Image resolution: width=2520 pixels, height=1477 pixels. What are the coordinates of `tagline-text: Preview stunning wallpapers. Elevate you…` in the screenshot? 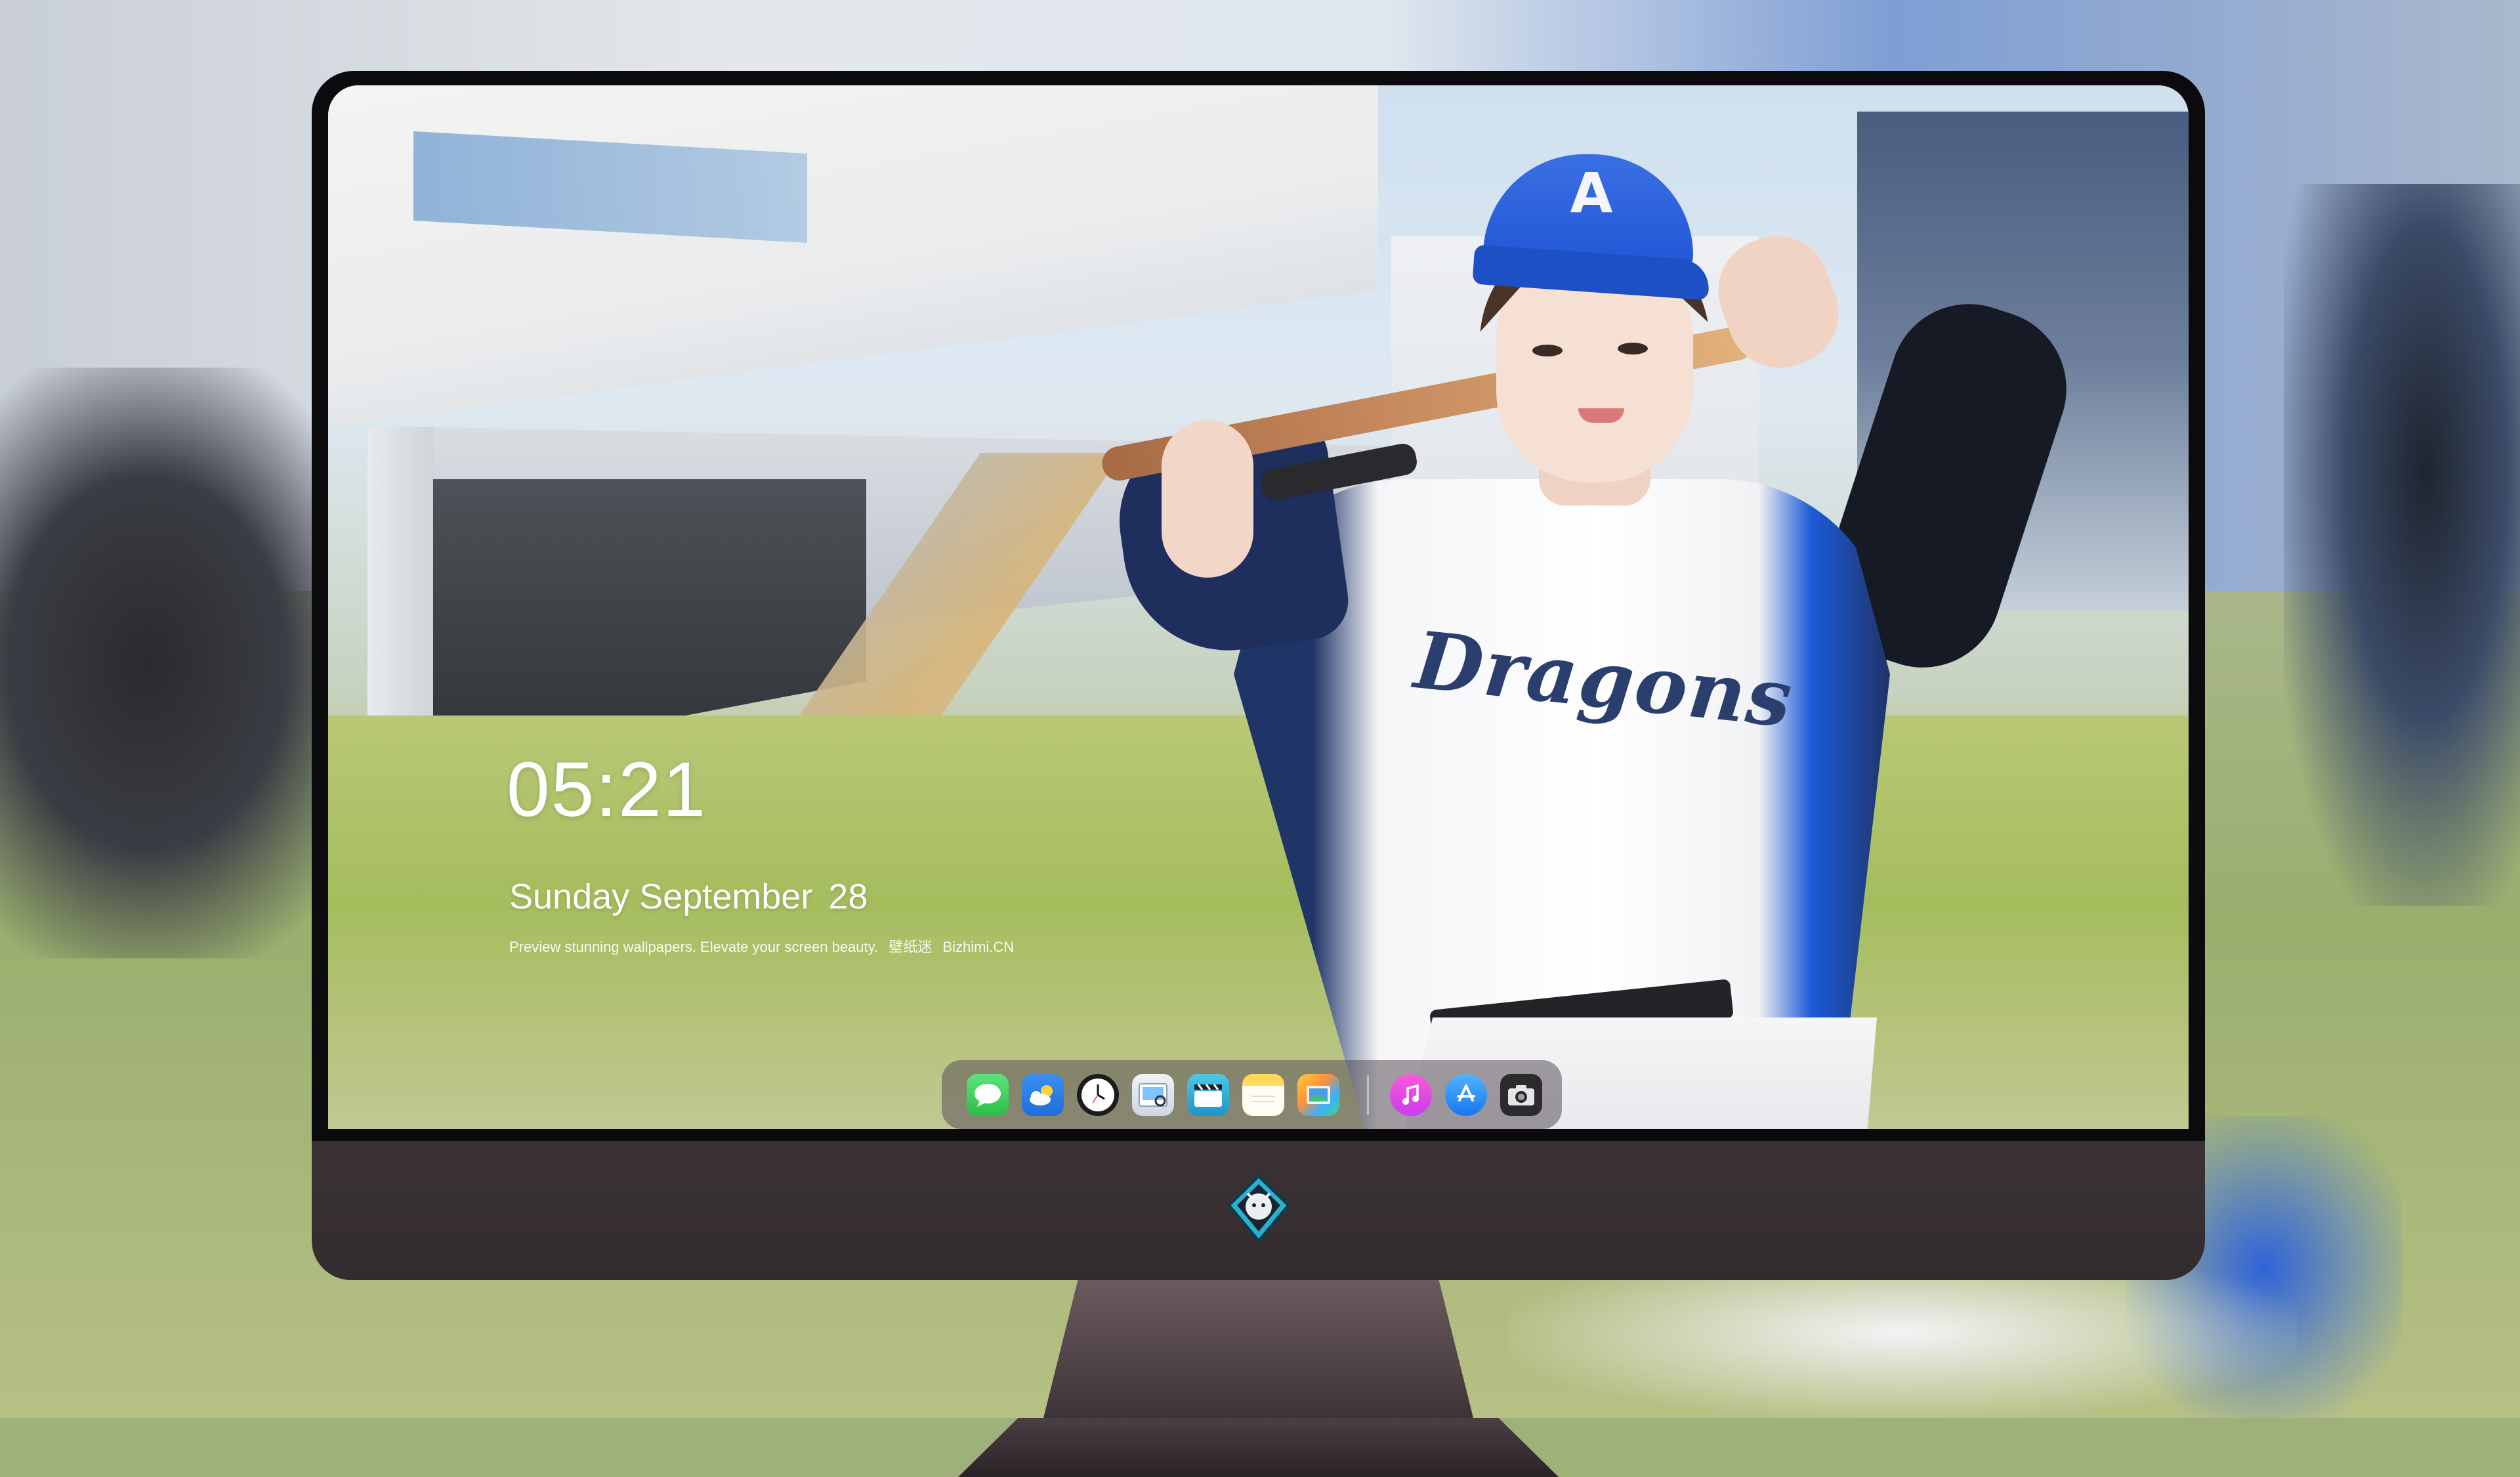 It's located at (694, 947).